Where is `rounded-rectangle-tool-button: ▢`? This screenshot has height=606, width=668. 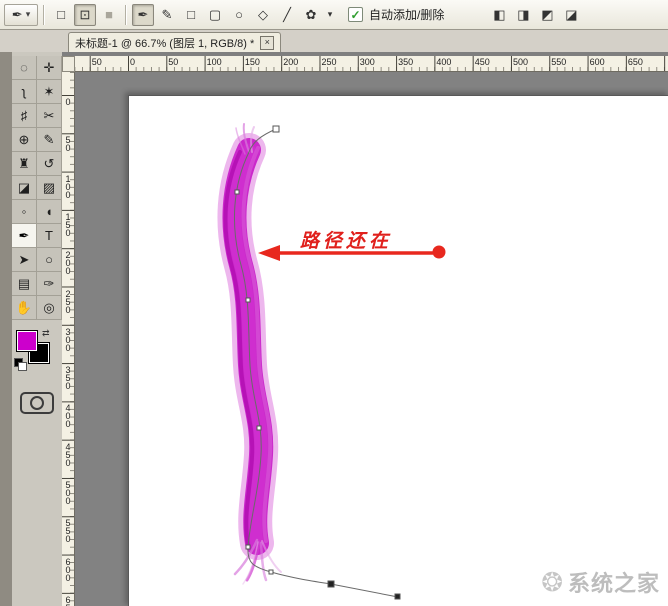 rounded-rectangle-tool-button: ▢ is located at coordinates (215, 15).